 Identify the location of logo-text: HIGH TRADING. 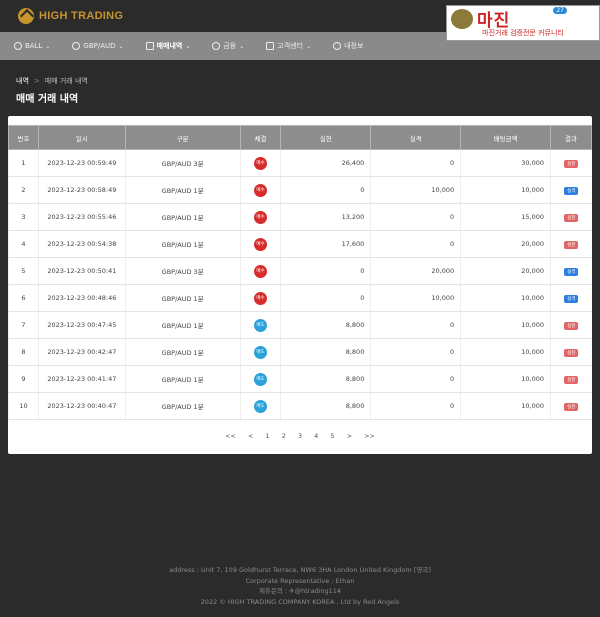
(81, 16).